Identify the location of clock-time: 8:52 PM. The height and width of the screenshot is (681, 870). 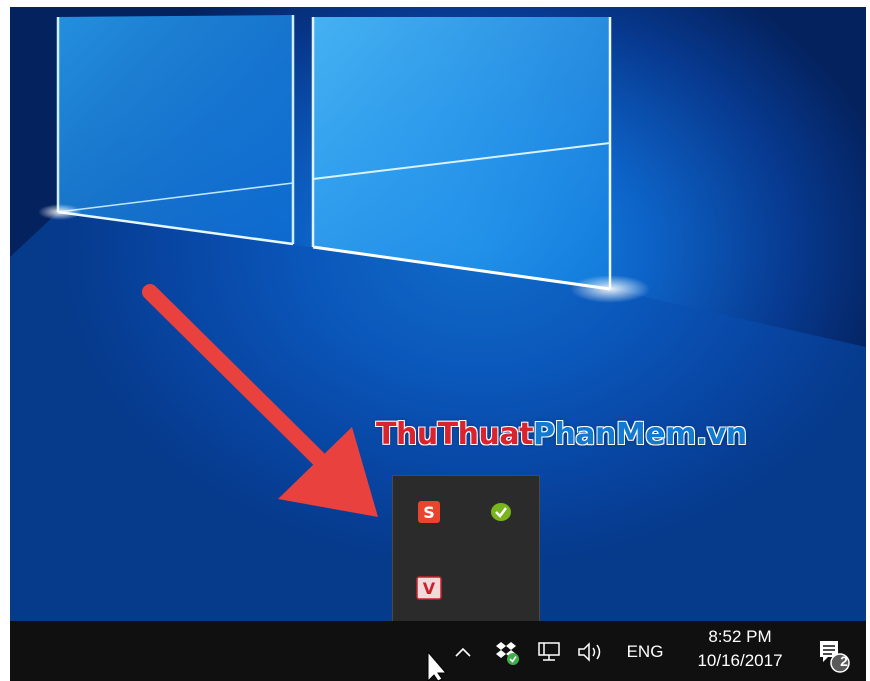
(740, 636).